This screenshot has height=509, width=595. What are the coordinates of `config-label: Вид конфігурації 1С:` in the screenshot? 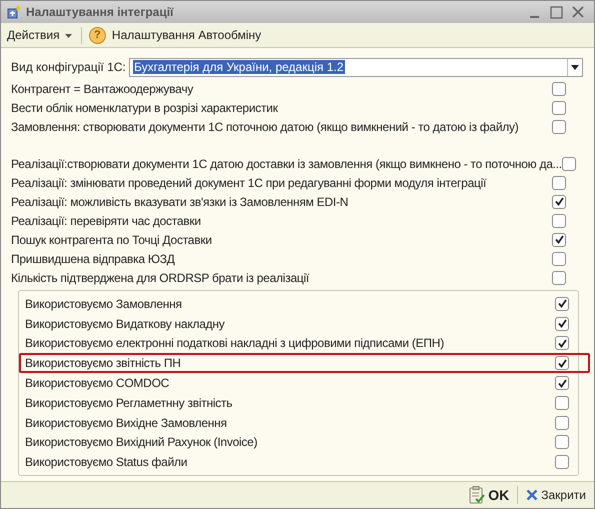 It's located at (69, 67).